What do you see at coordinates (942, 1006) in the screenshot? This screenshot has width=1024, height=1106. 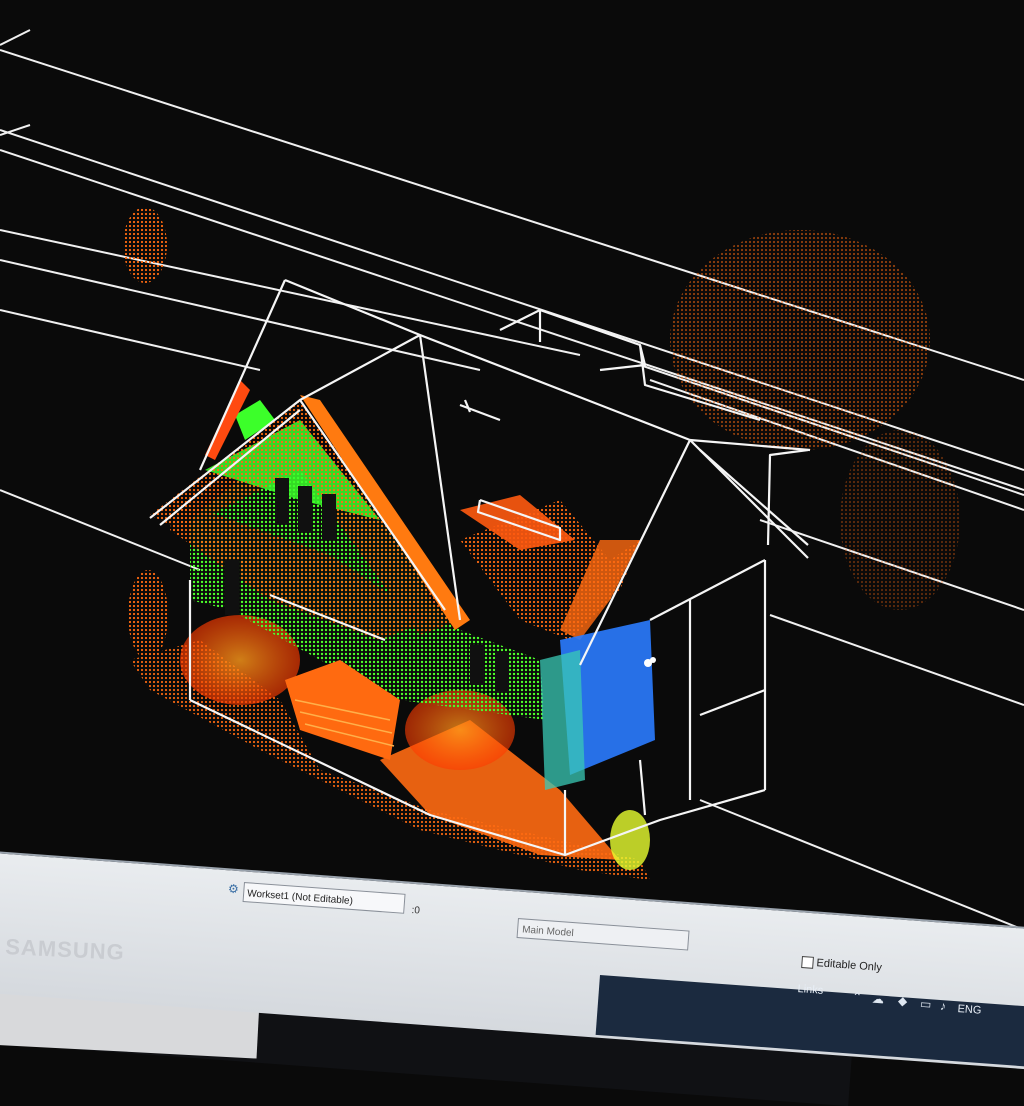 I see `volume-icon: ♪` at bounding box center [942, 1006].